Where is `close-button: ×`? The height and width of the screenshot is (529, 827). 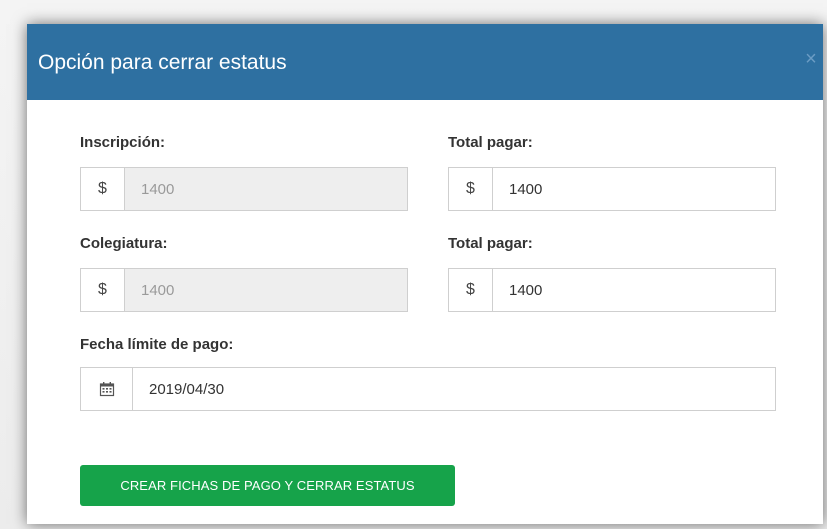 close-button: × is located at coordinates (811, 59).